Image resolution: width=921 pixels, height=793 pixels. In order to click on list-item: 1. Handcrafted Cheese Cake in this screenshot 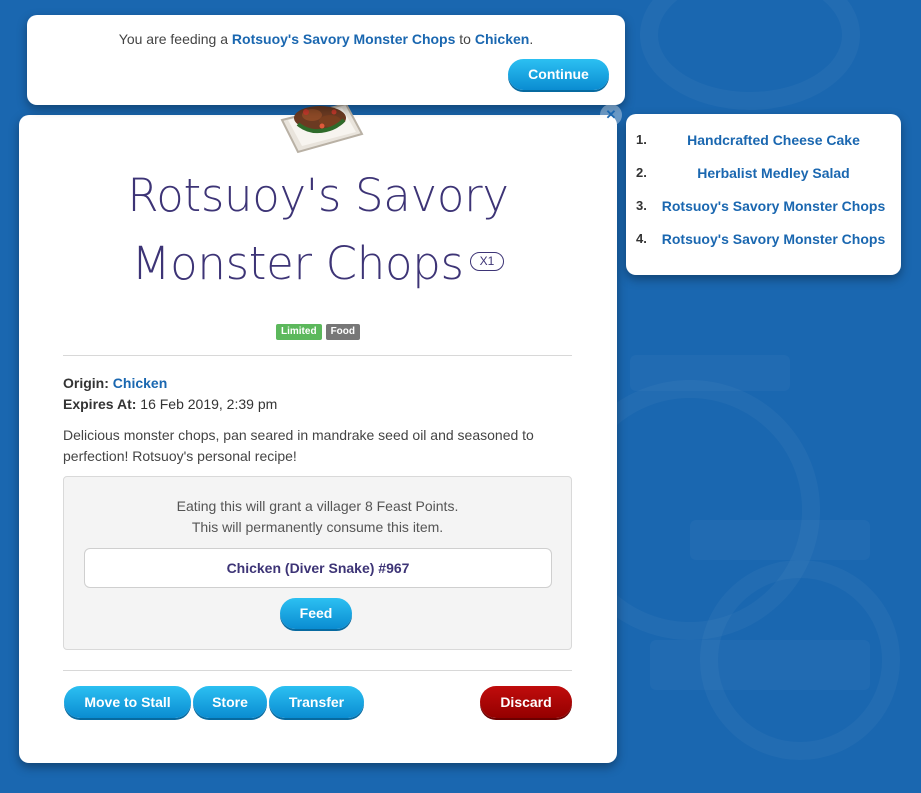, I will do `click(763, 140)`.